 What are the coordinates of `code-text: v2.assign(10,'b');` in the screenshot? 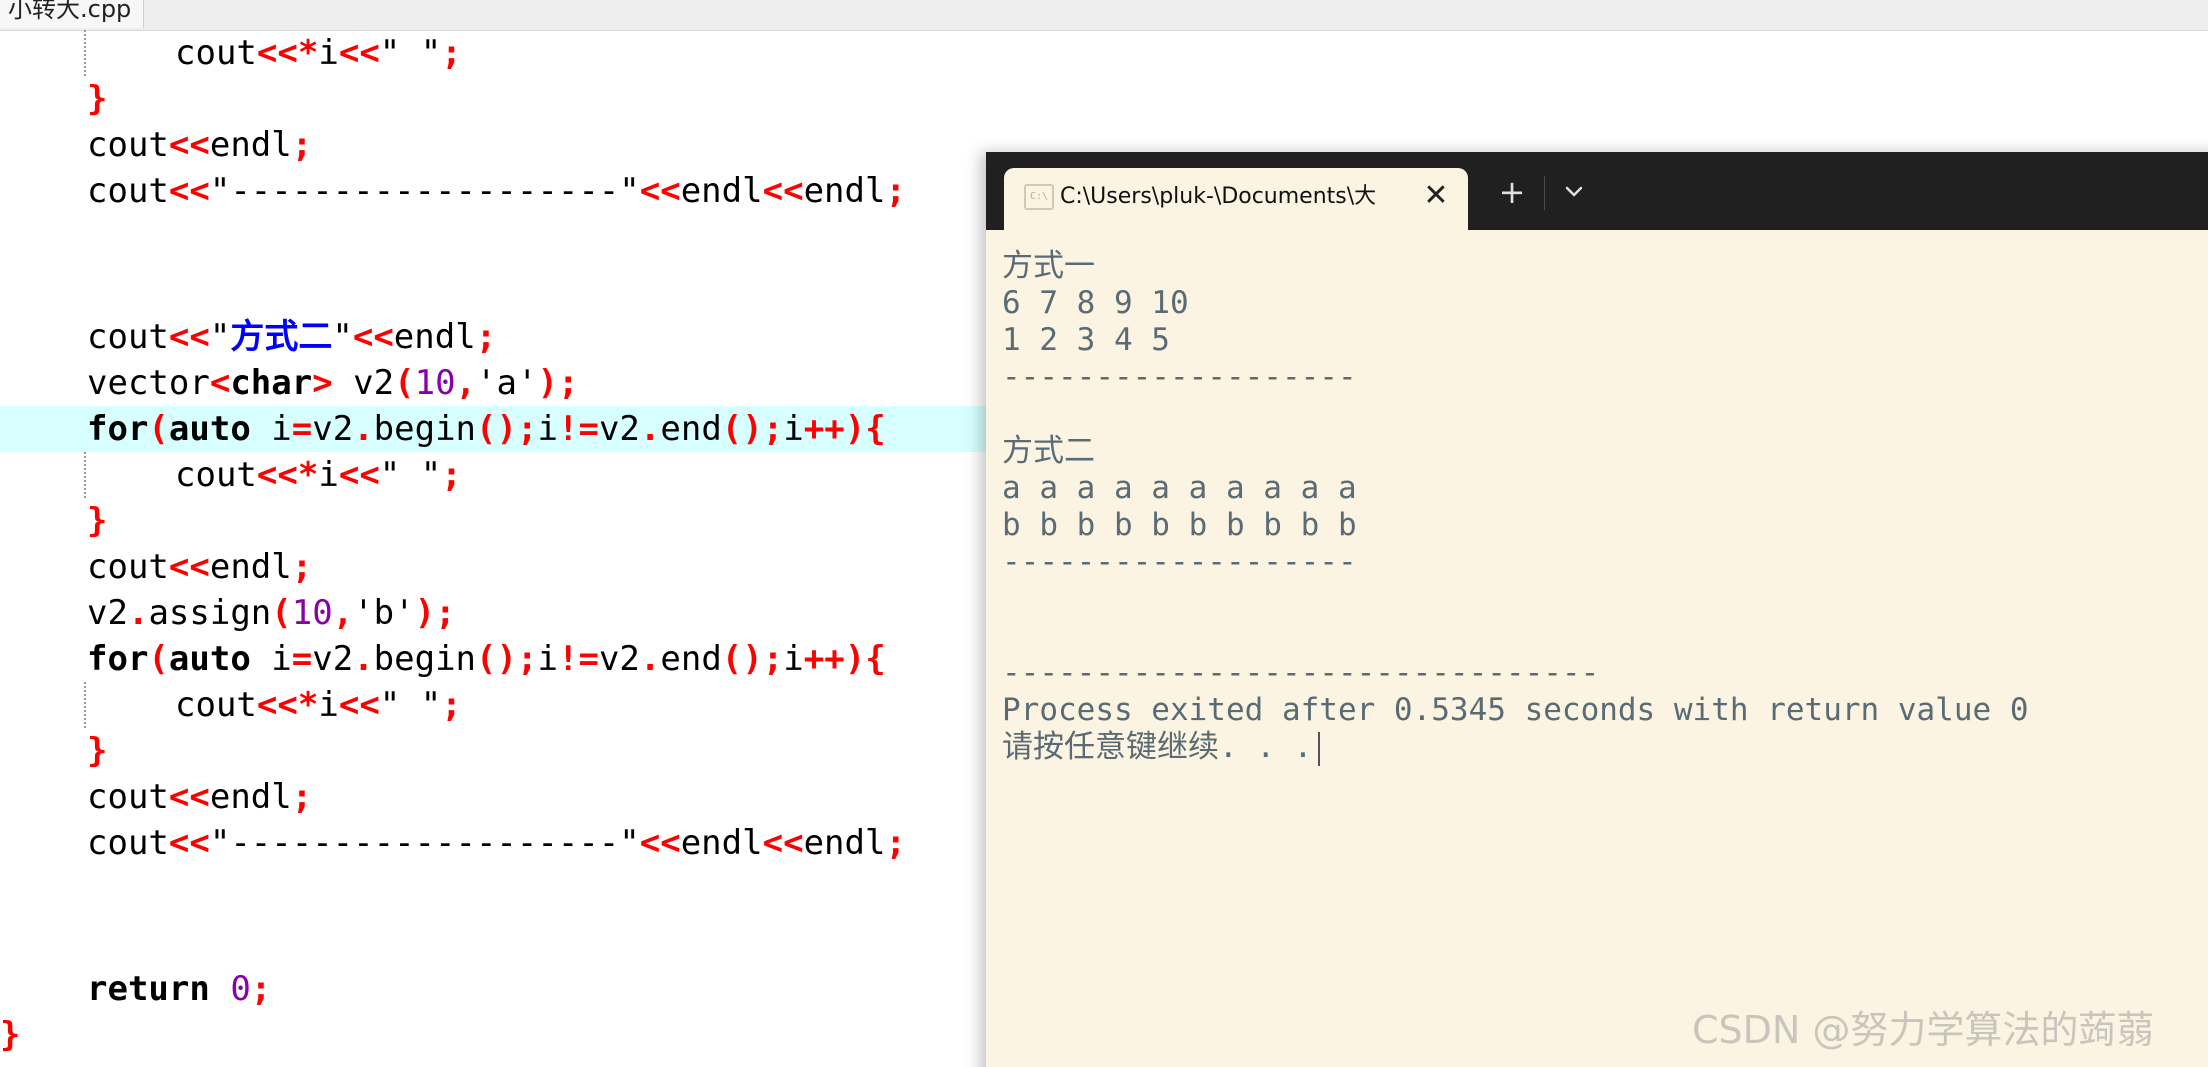 It's located at (271, 613).